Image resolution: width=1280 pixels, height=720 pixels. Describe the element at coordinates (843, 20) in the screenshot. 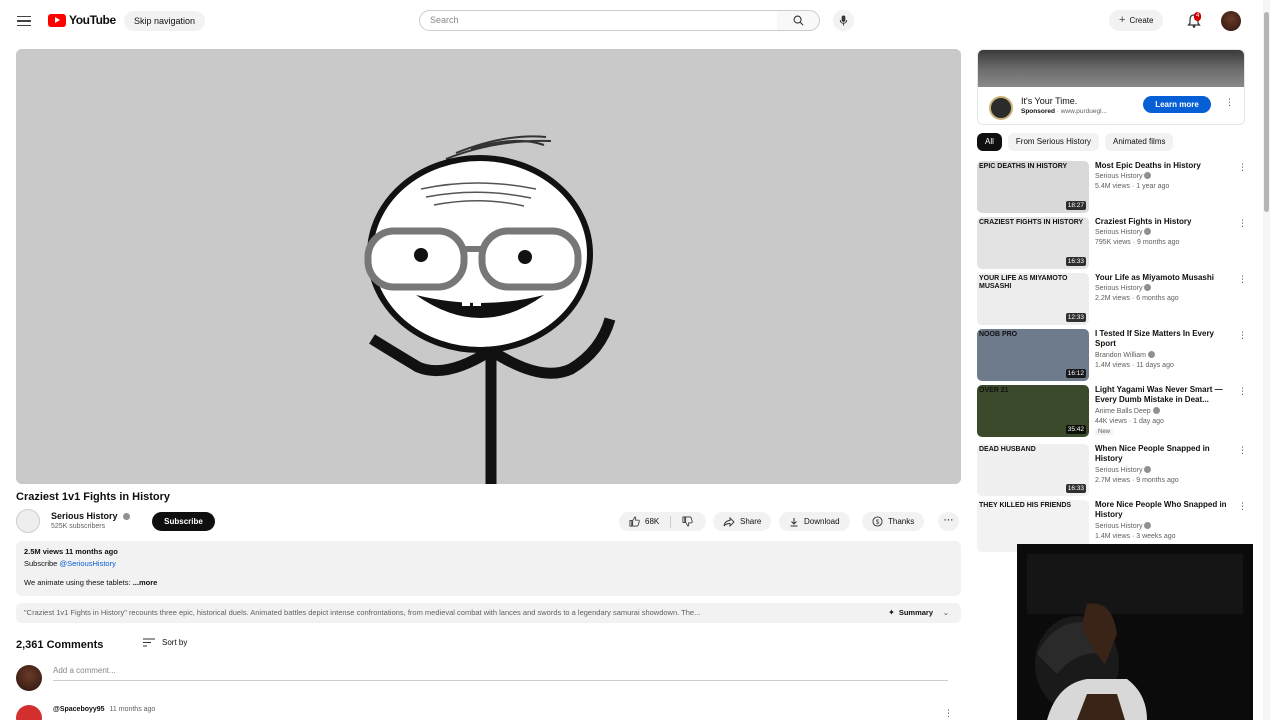

I see `voice-search-button` at that location.